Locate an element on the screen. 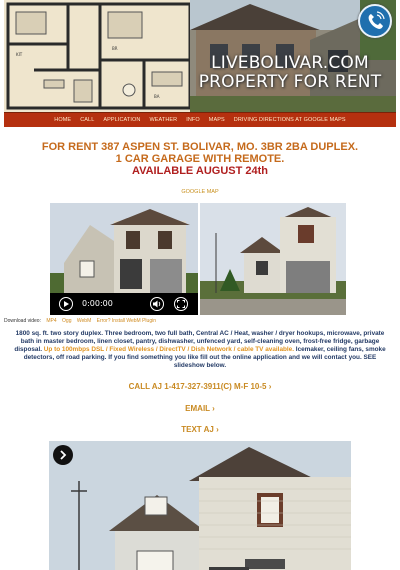  svg-text: BA is located at coordinates (157, 96).